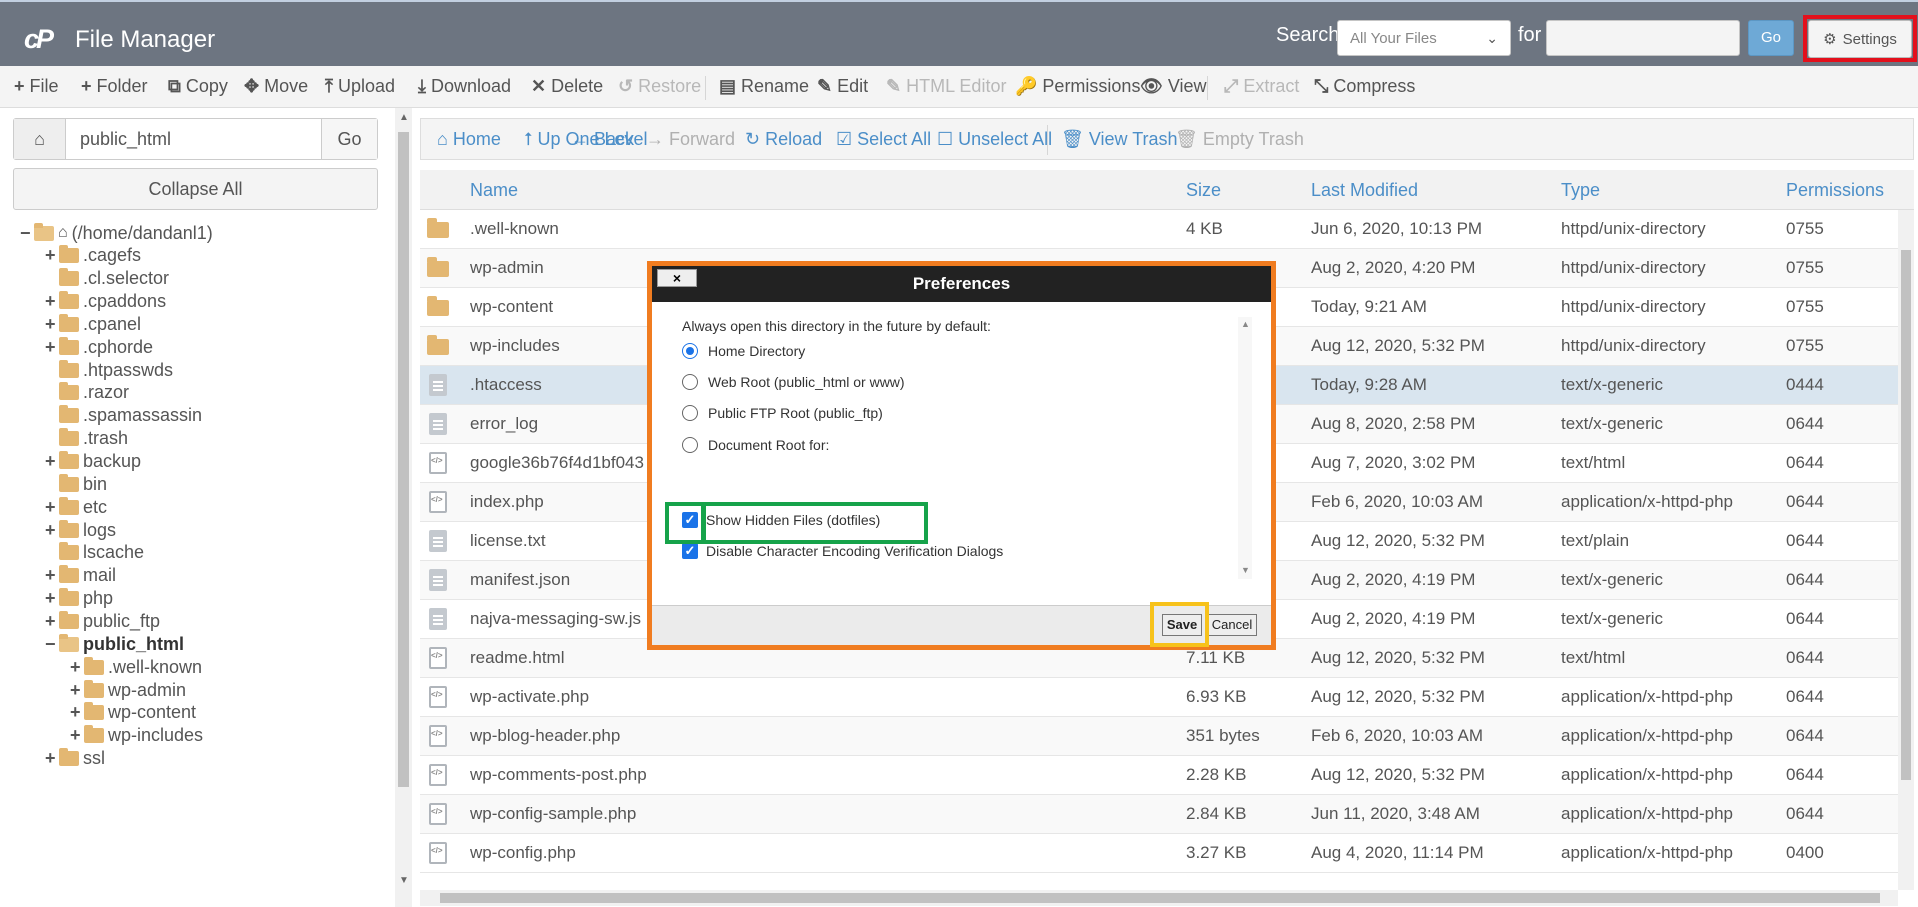 The image size is (1918, 907). I want to click on tree-item-label: wp-includes, so click(156, 735).